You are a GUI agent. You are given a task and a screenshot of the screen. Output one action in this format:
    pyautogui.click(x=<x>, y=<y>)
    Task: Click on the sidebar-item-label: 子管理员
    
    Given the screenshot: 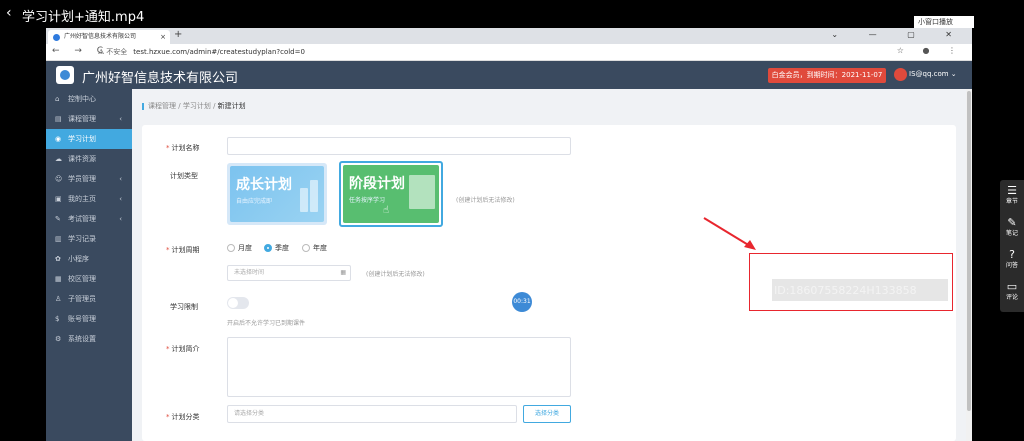 What is the action you would take?
    pyautogui.click(x=82, y=299)
    